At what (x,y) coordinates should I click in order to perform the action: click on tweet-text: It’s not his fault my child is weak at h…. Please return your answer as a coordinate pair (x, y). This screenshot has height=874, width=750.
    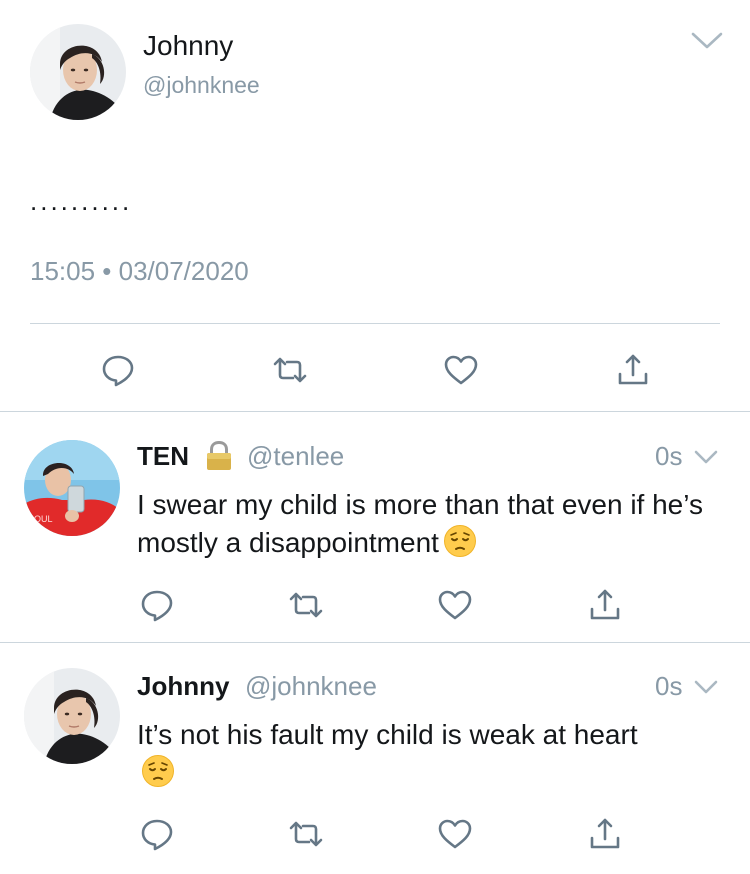
    Looking at the image, I should click on (397, 754).